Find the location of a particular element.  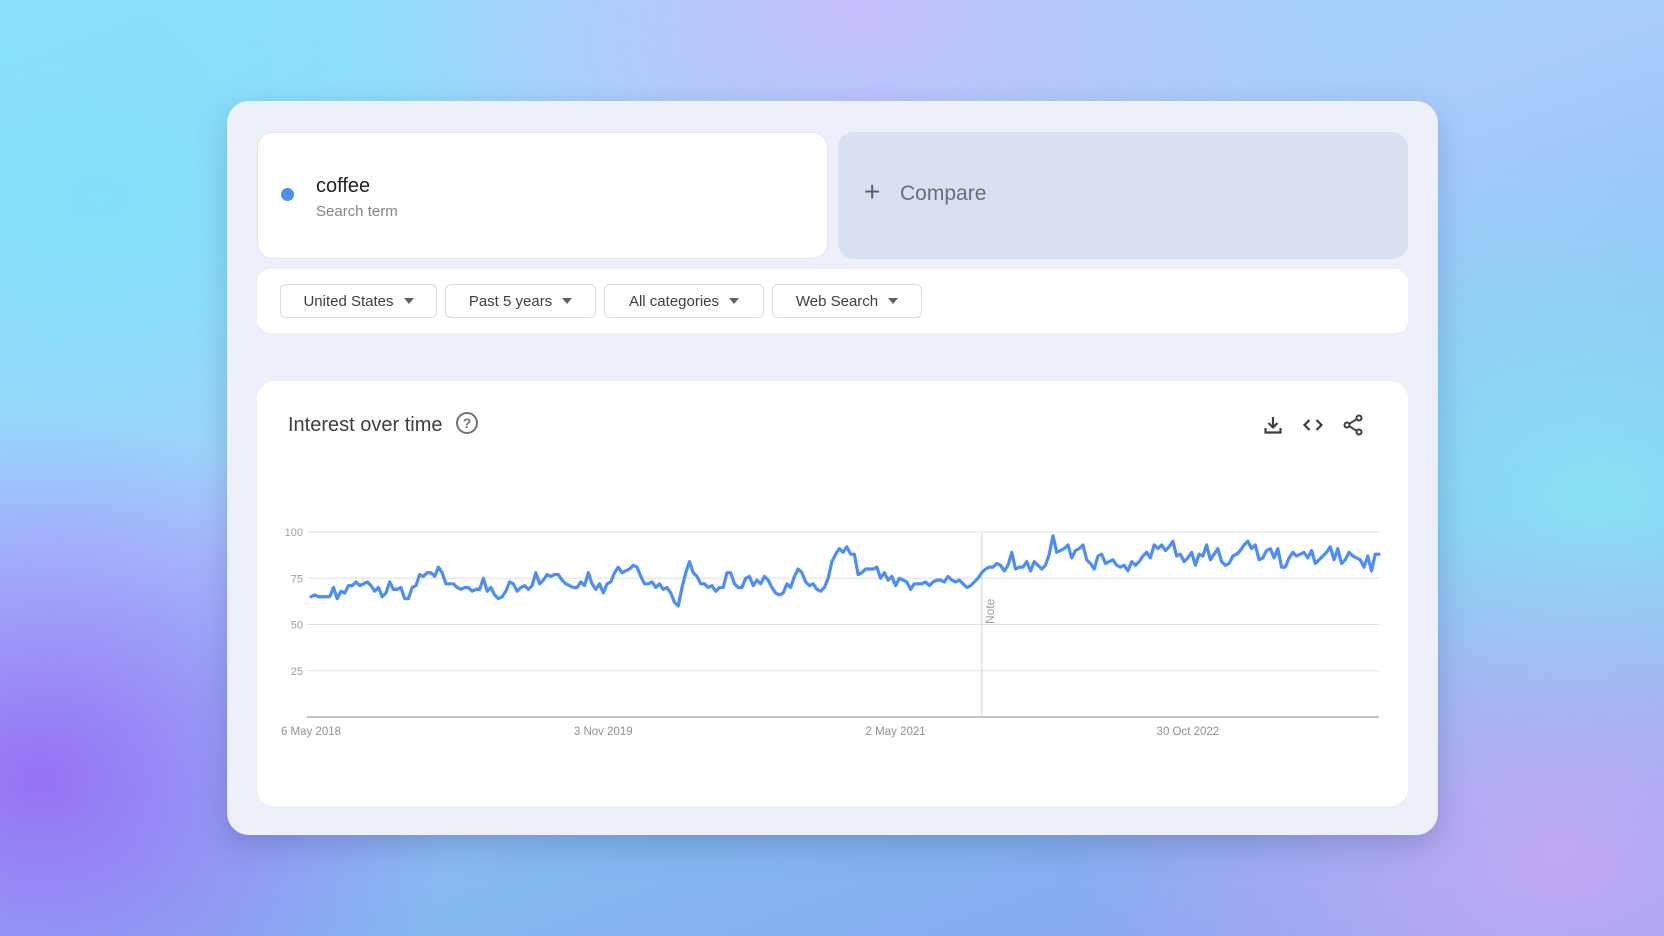

x-tick-label: 3 Nov 2019 is located at coordinates (603, 732).